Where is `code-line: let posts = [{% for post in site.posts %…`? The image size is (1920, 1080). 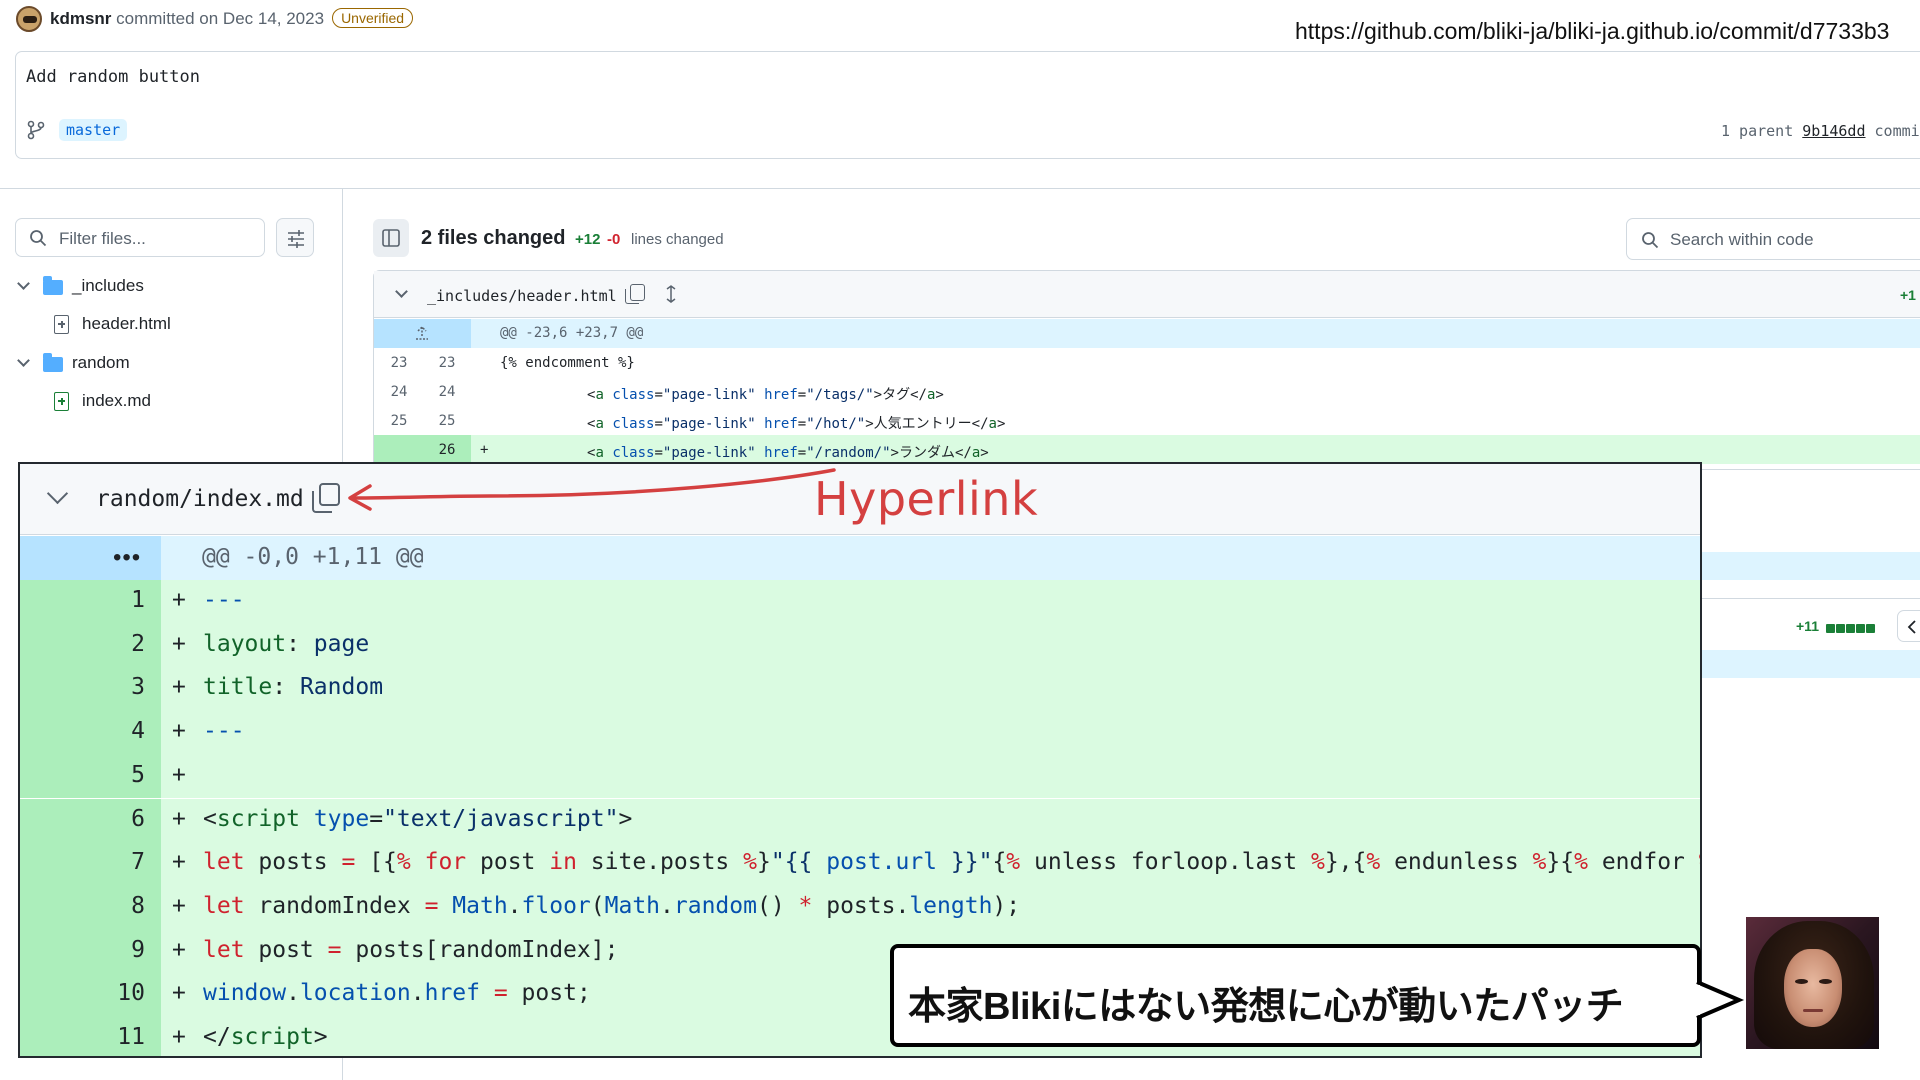
code-line: let posts = [{% for post in site.posts %… is located at coordinates (951, 862).